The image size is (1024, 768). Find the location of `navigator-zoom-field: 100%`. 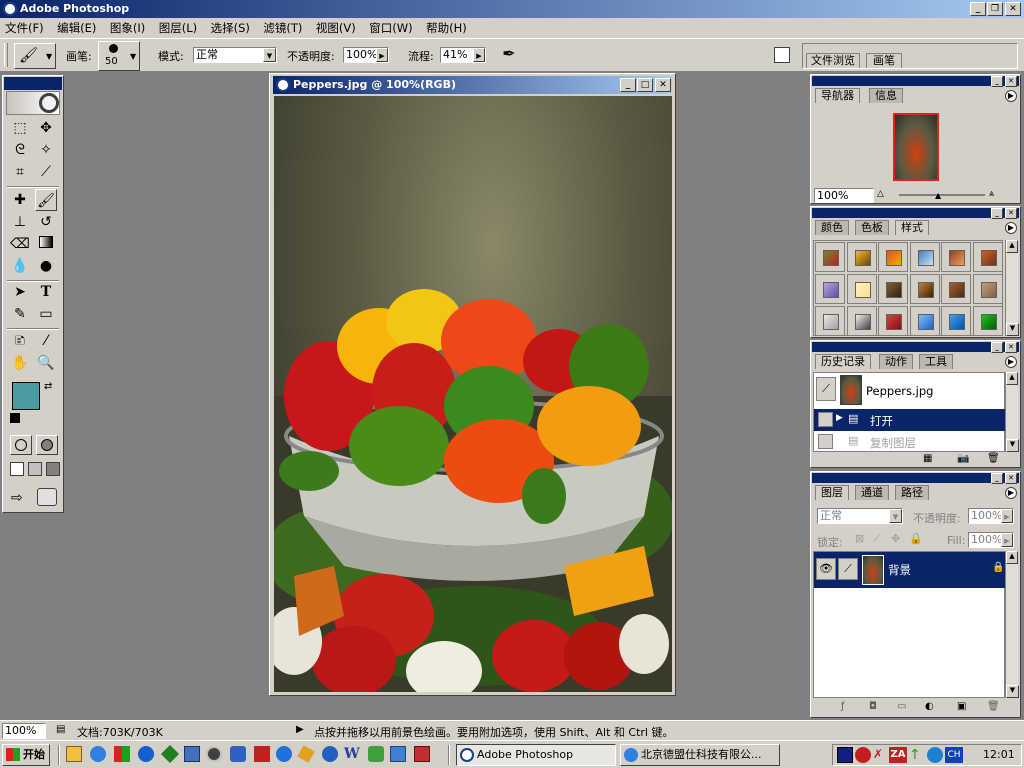

navigator-zoom-field: 100% is located at coordinates (844, 195).